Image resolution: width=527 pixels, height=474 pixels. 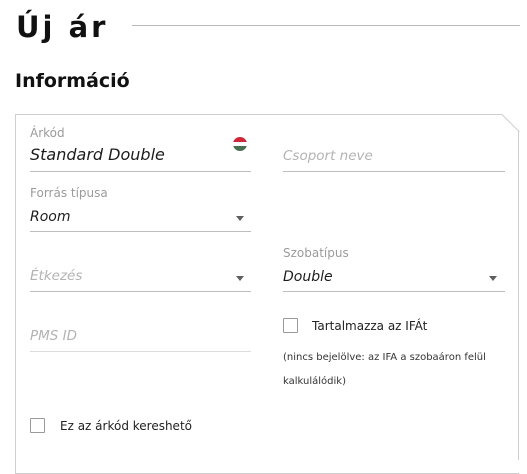 I want to click on pms-id-underline, so click(x=140, y=351).